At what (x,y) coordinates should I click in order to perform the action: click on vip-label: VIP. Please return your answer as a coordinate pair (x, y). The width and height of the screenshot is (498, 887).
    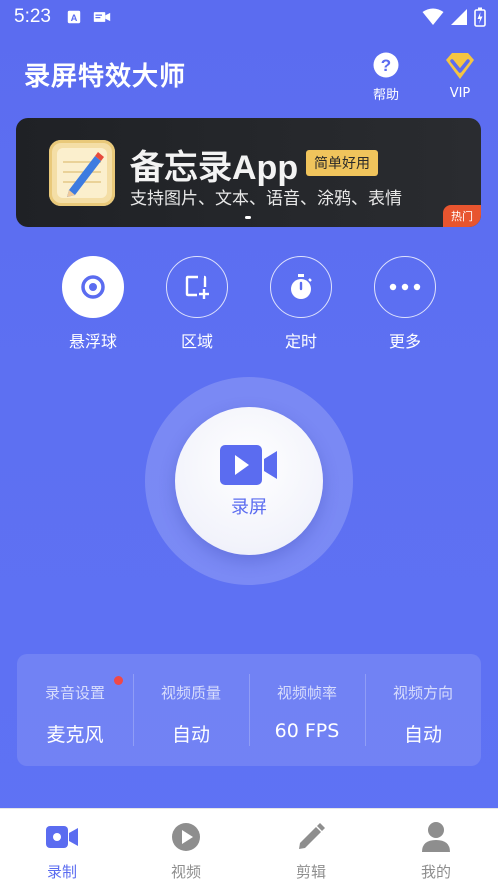
    Looking at the image, I should click on (460, 93).